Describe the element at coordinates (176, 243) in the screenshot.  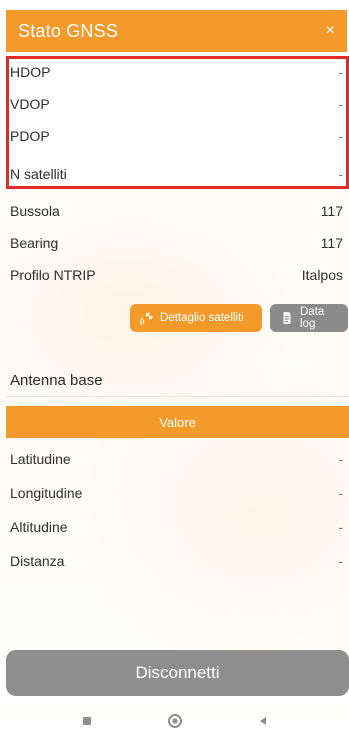
I see `metric-row-bearing: Bearing 117` at that location.